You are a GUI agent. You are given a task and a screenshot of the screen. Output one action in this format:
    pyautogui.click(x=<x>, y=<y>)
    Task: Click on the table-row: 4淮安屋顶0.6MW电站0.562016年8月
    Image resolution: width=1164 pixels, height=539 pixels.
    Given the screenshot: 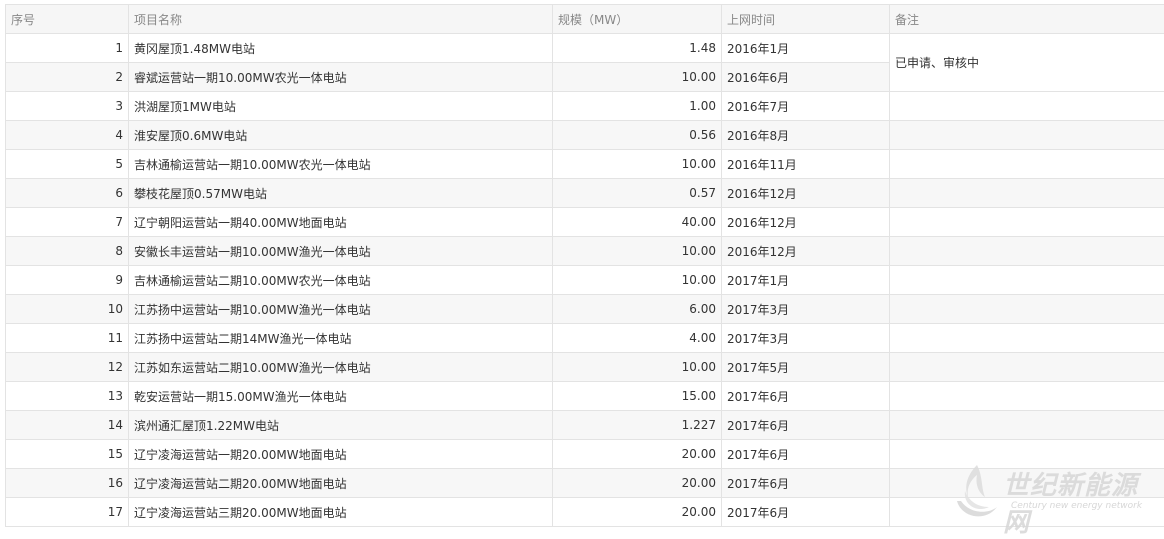 What is the action you would take?
    pyautogui.click(x=585, y=135)
    